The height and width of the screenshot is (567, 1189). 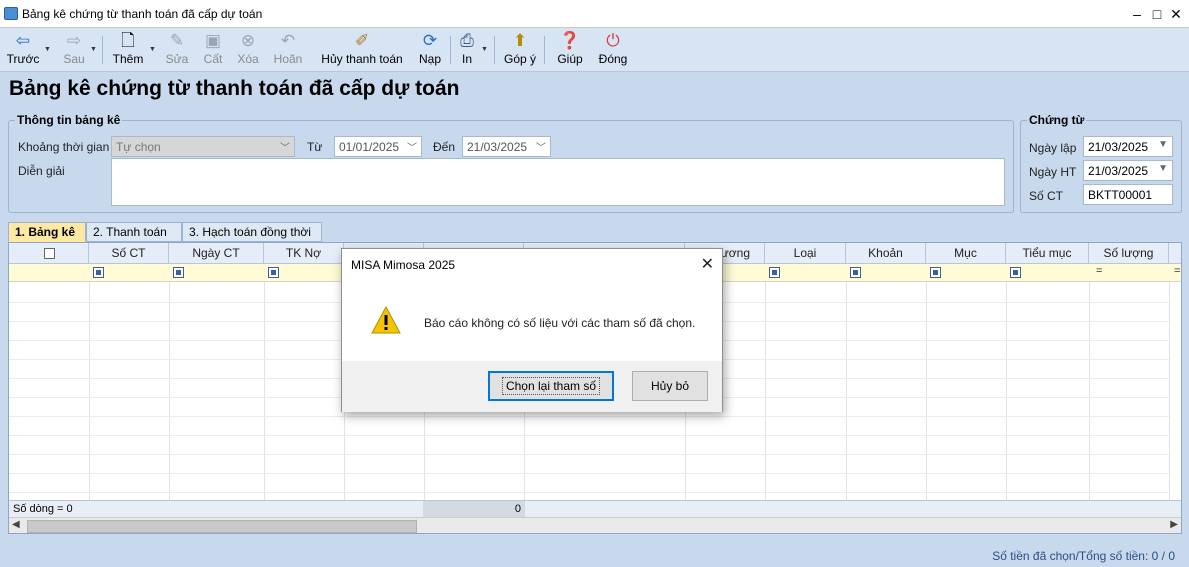 I want to click on close-button: ⏻ Đóng, so click(x=613, y=50).